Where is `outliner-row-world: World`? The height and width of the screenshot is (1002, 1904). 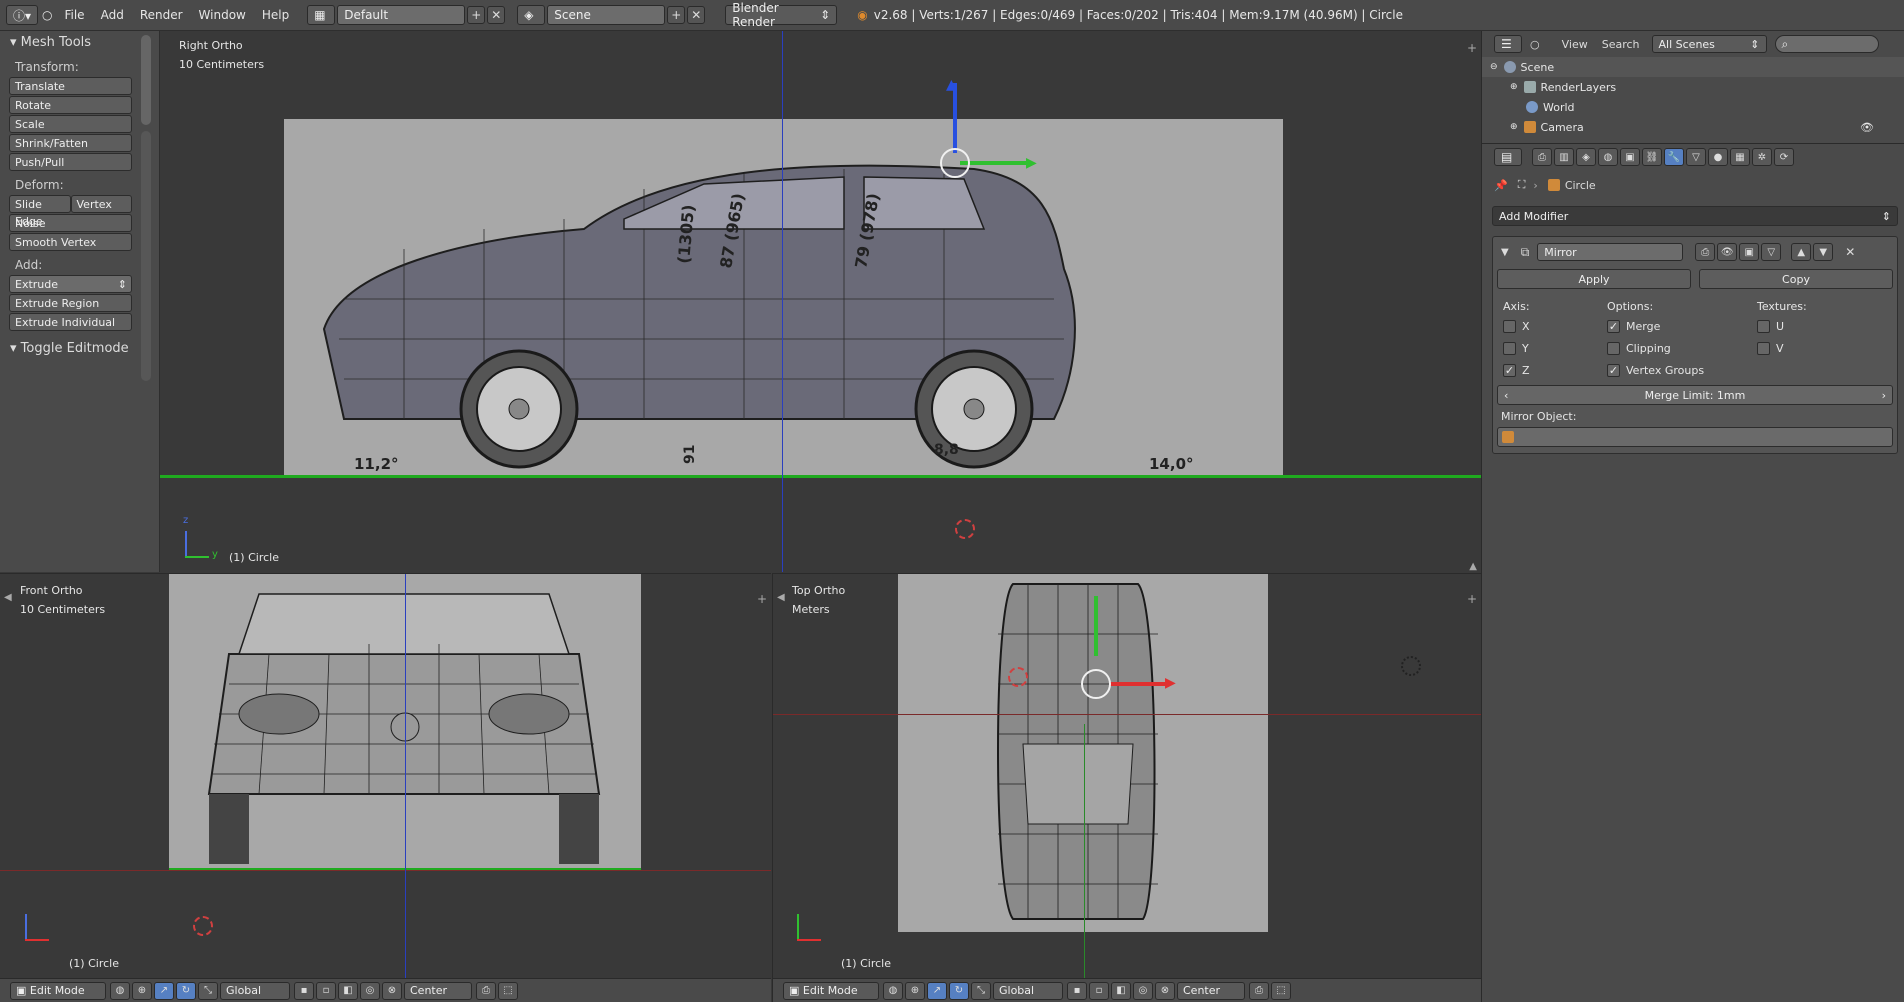 outliner-row-world: World is located at coordinates (1693, 107).